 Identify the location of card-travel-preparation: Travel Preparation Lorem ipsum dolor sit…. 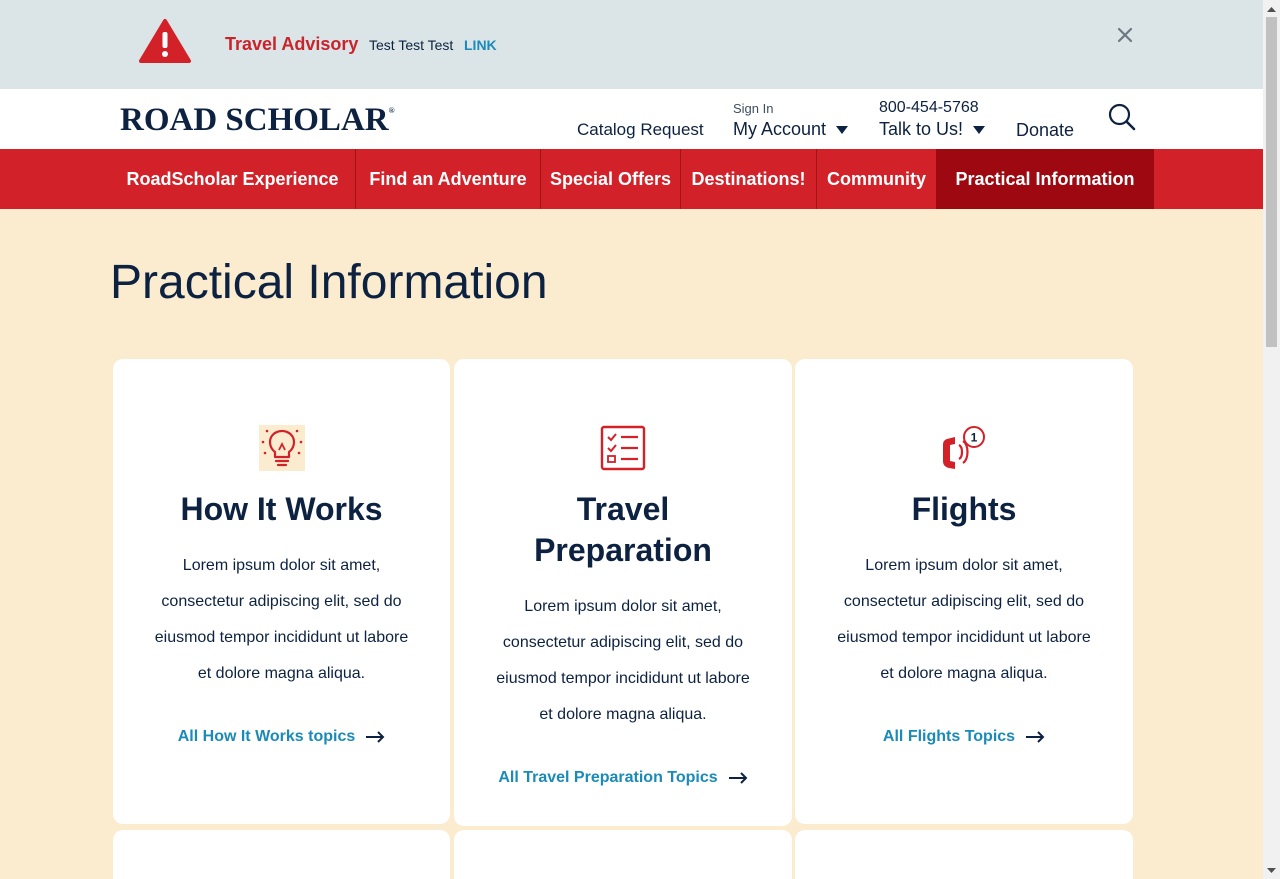
(623, 592).